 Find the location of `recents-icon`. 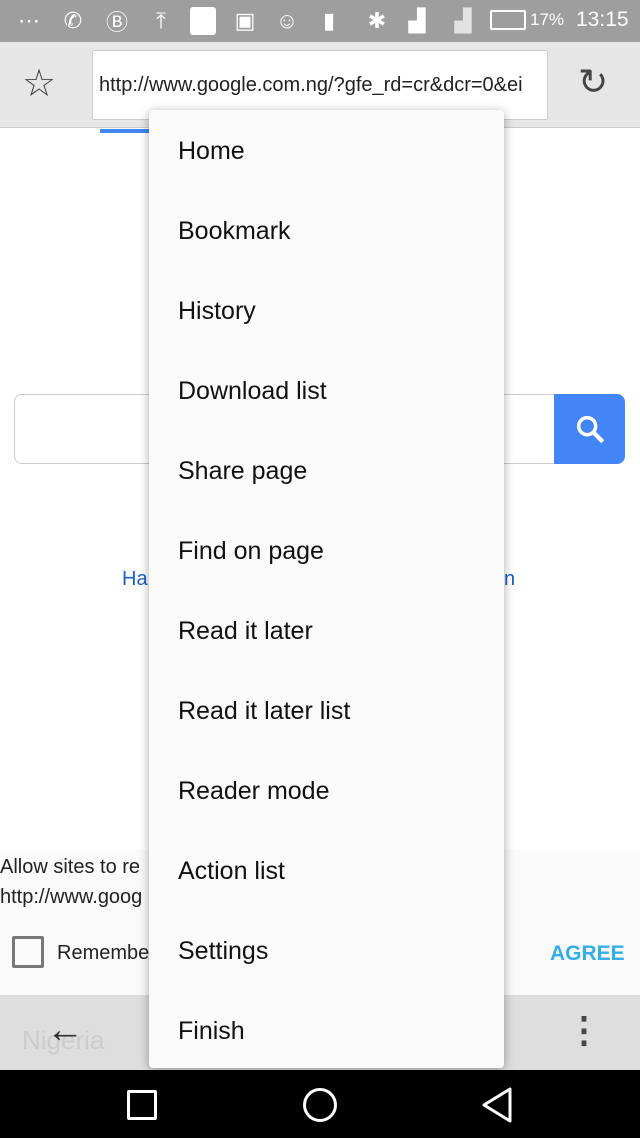

recents-icon is located at coordinates (142, 1105).